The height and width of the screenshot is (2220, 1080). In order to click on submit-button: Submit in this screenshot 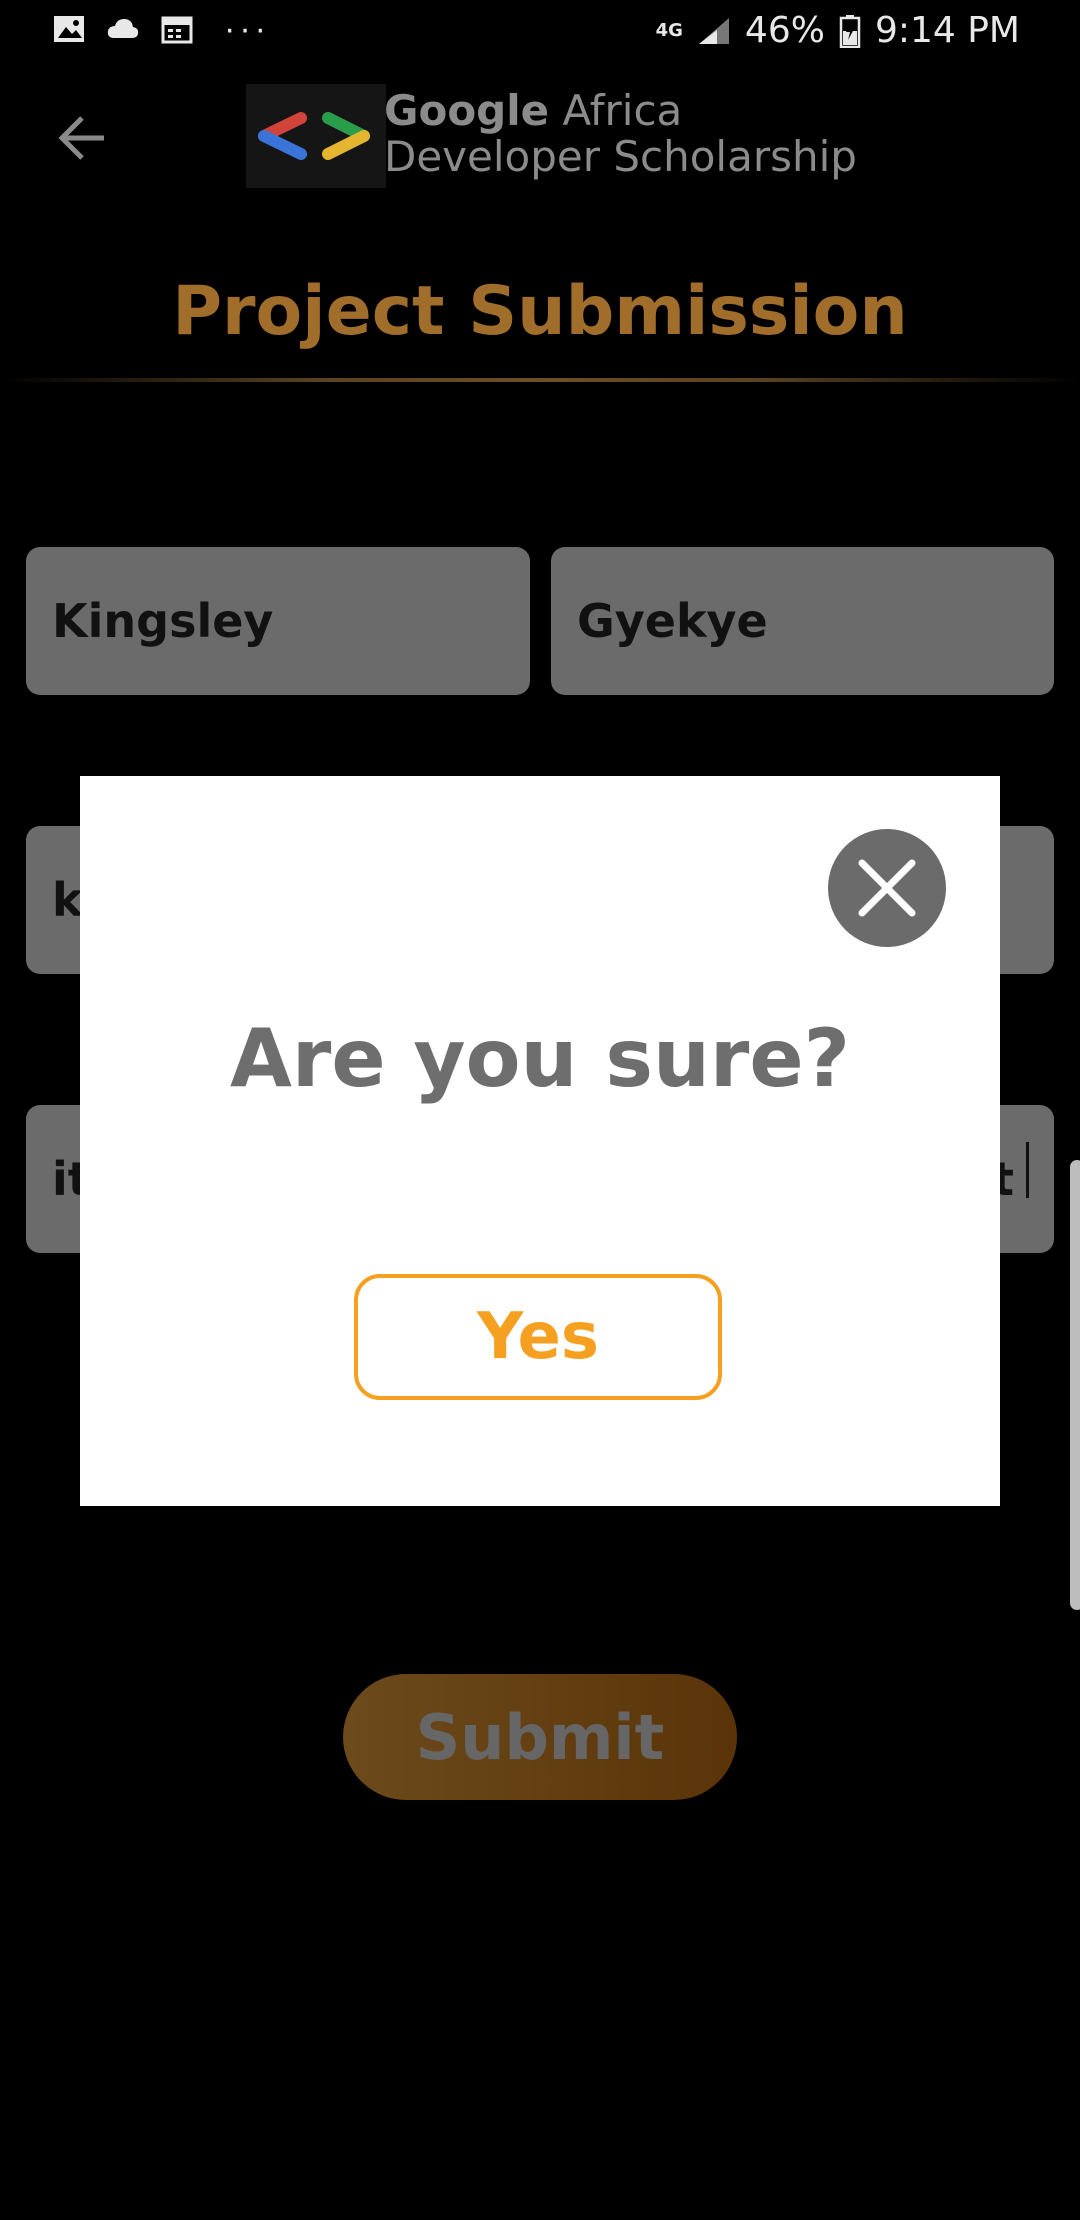, I will do `click(540, 1737)`.